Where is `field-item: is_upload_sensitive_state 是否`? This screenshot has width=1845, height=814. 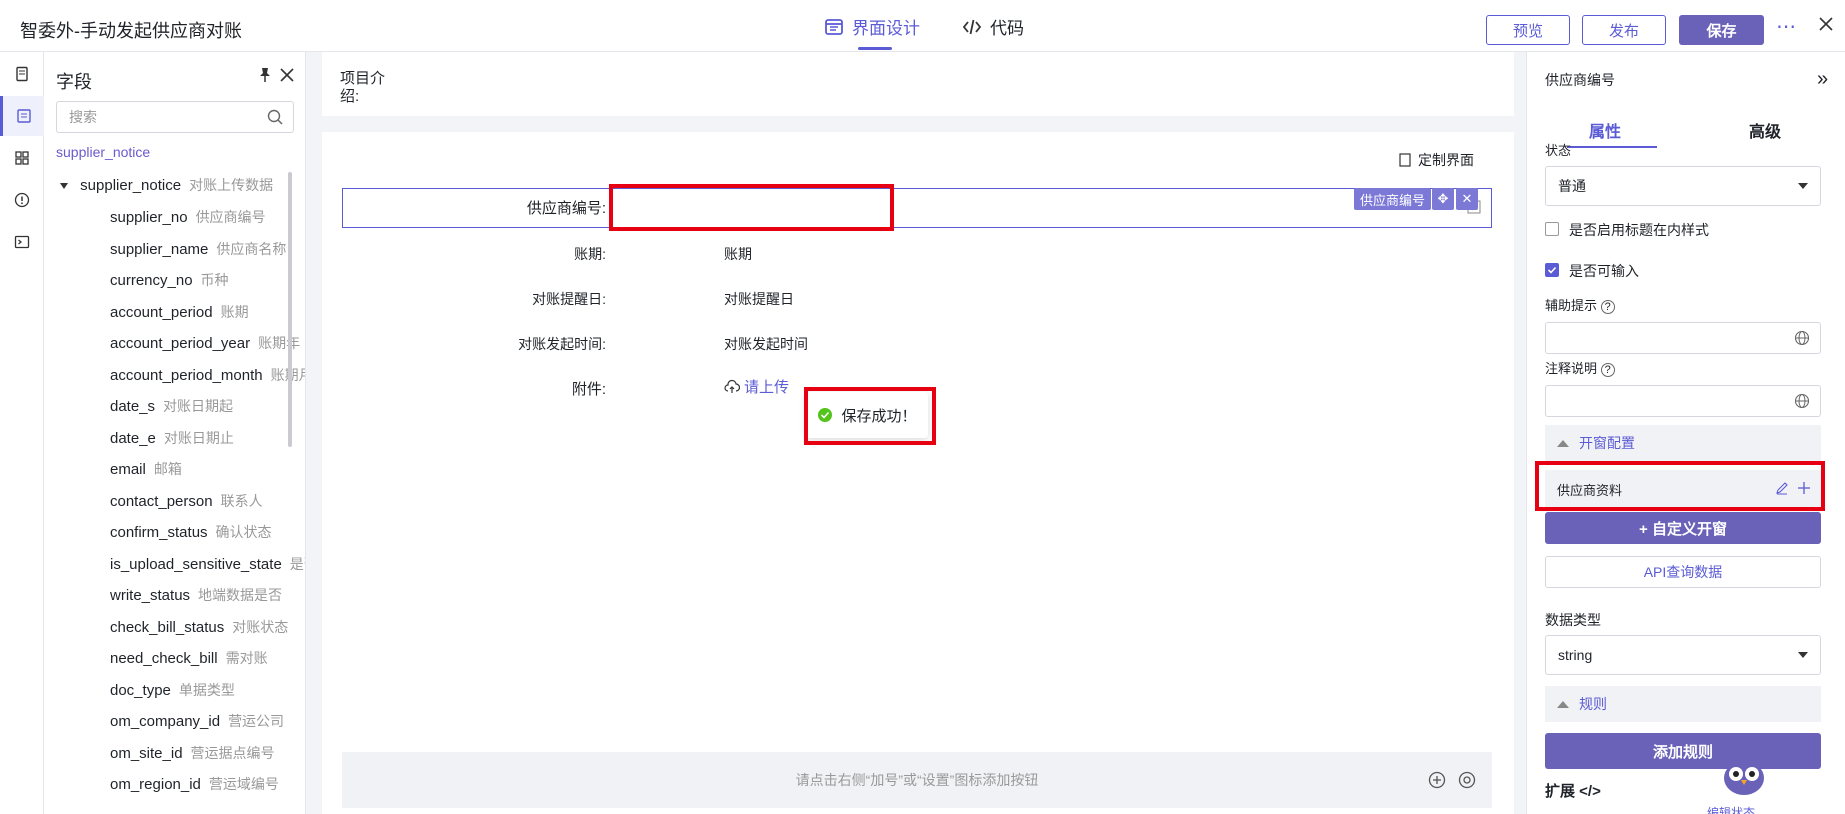
field-item: is_upload_sensitive_state 是否 is located at coordinates (207, 564).